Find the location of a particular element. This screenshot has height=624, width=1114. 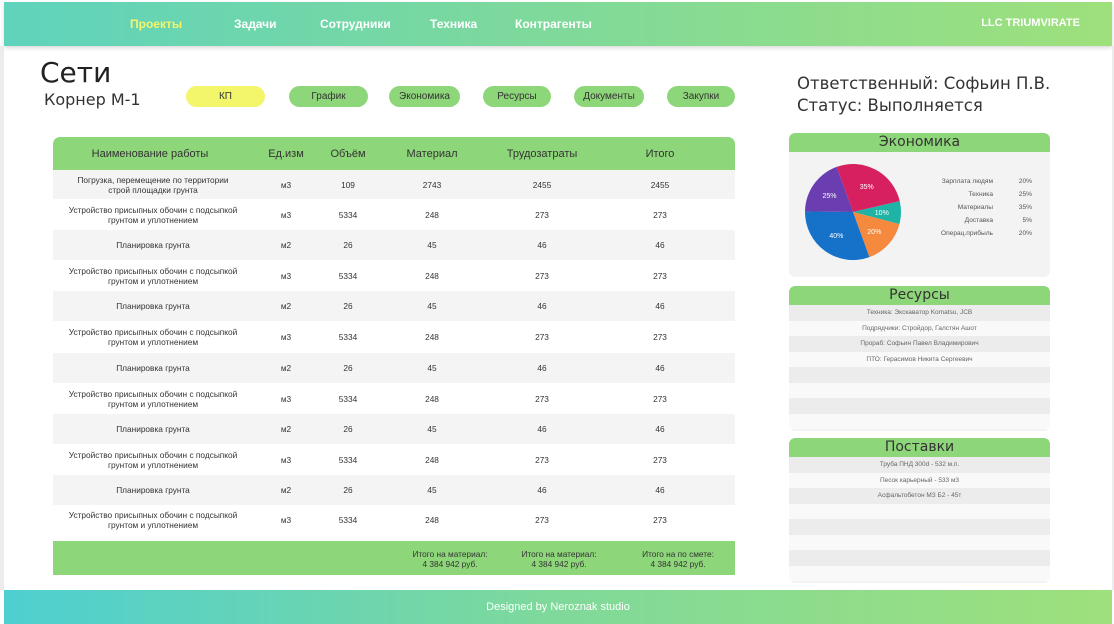

nav-item-contractors: Контрагенты is located at coordinates (553, 24).